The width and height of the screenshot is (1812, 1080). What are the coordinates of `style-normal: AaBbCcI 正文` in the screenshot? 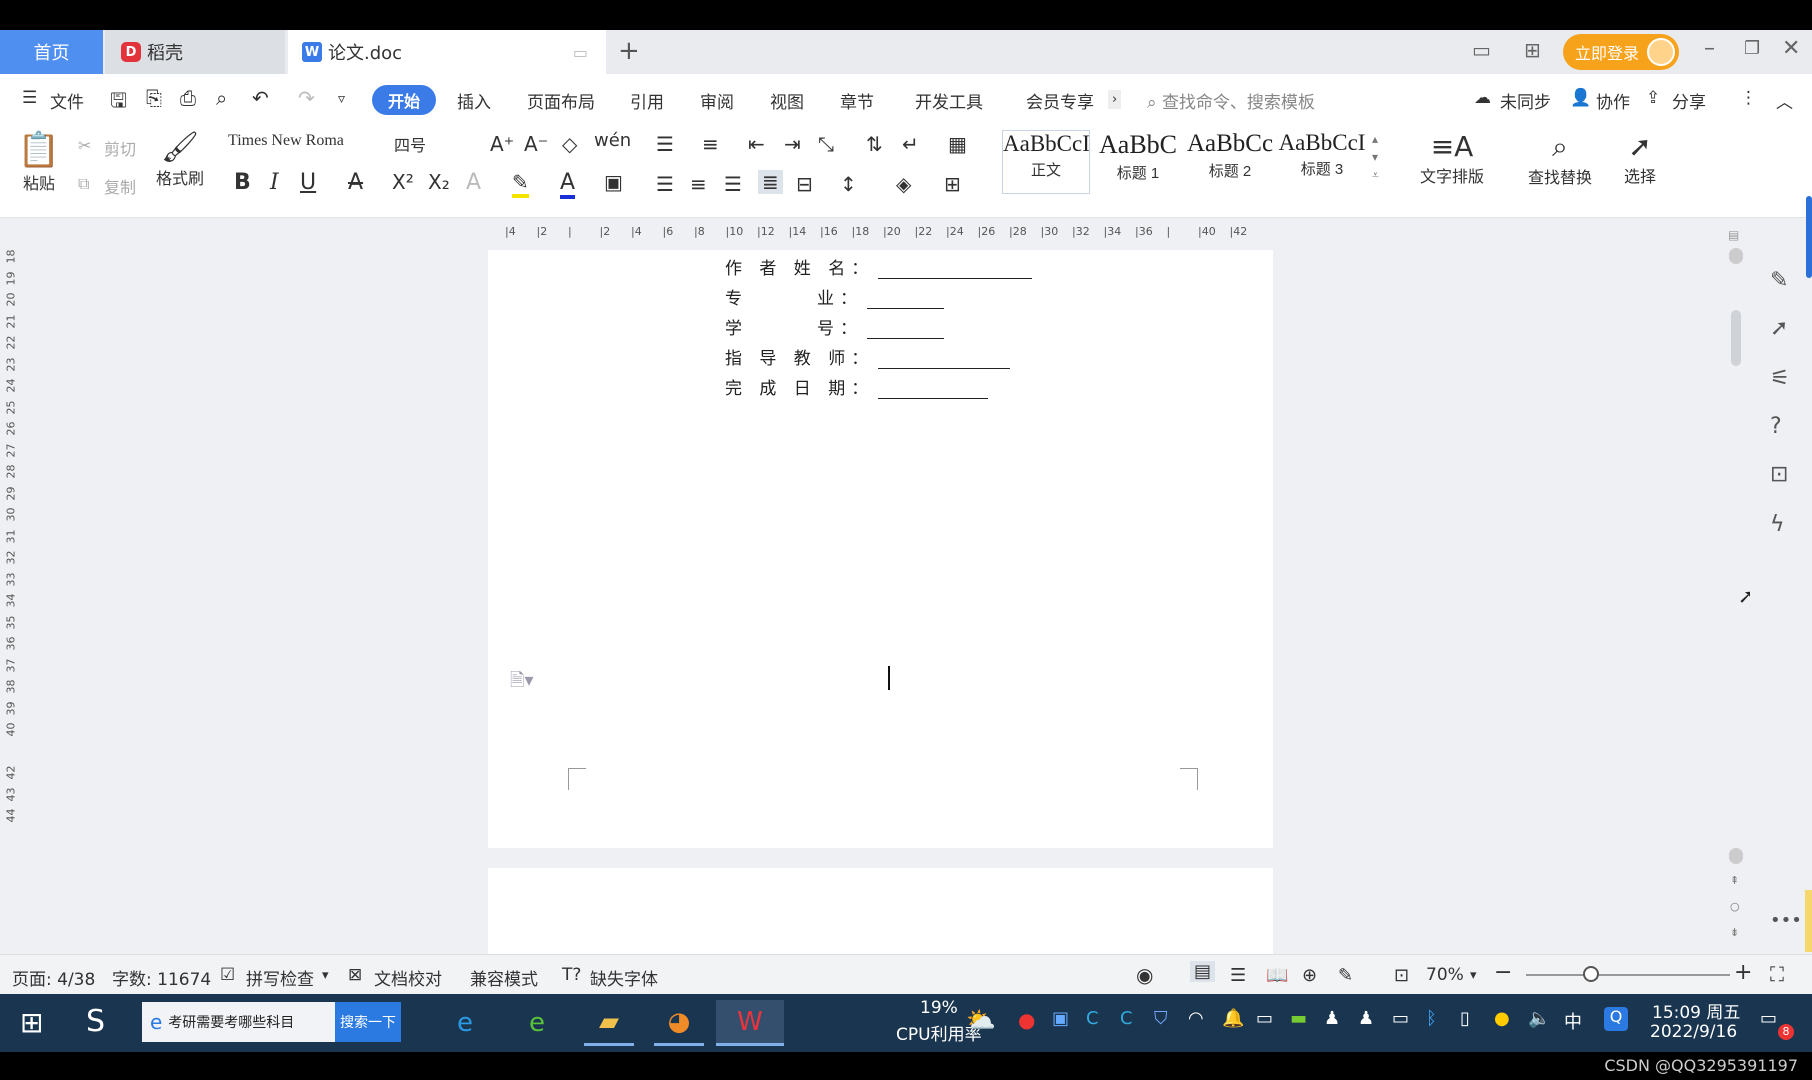 It's located at (1046, 162).